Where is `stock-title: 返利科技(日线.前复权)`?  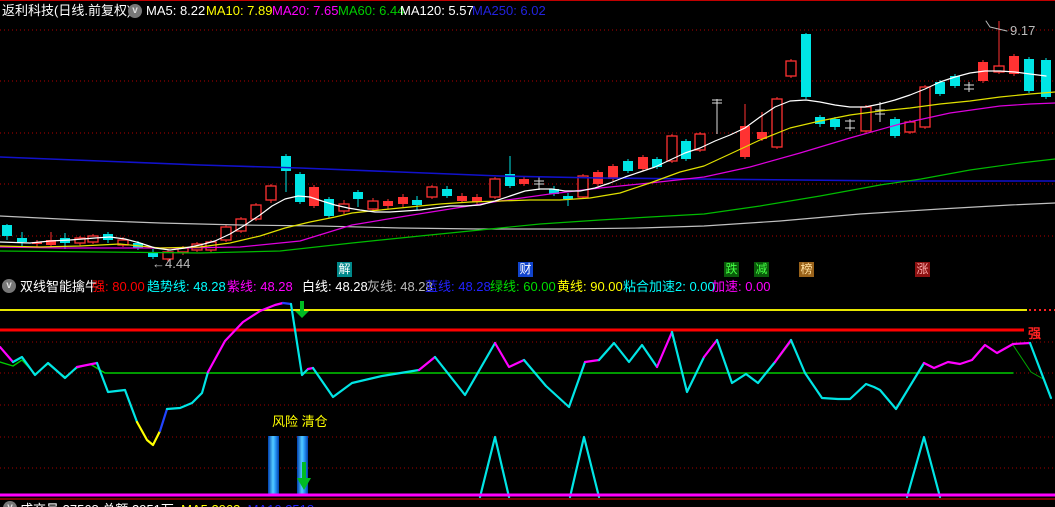 stock-title: 返利科技(日线.前复权) is located at coordinates (67, 10).